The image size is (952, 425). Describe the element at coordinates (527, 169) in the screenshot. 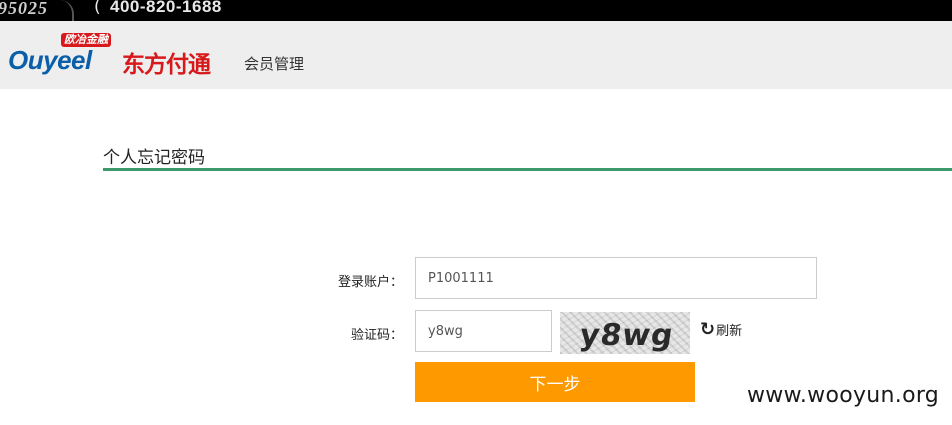

I see `title-divider` at that location.